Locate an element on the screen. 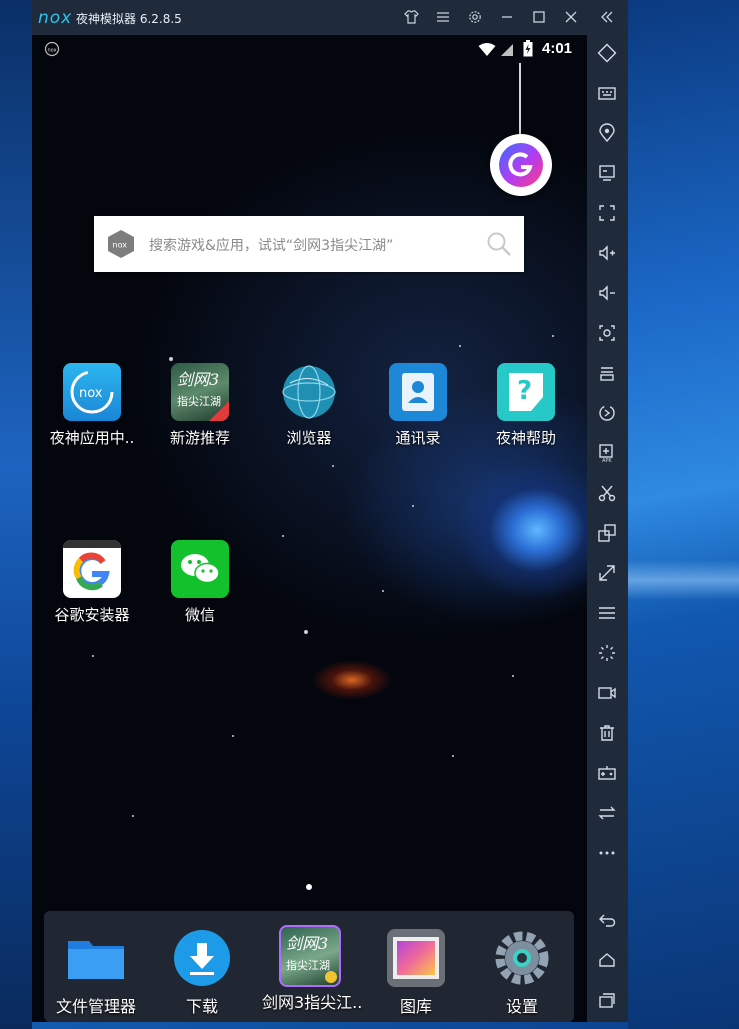  emulator-toolbar: APK is located at coordinates (607, 528).